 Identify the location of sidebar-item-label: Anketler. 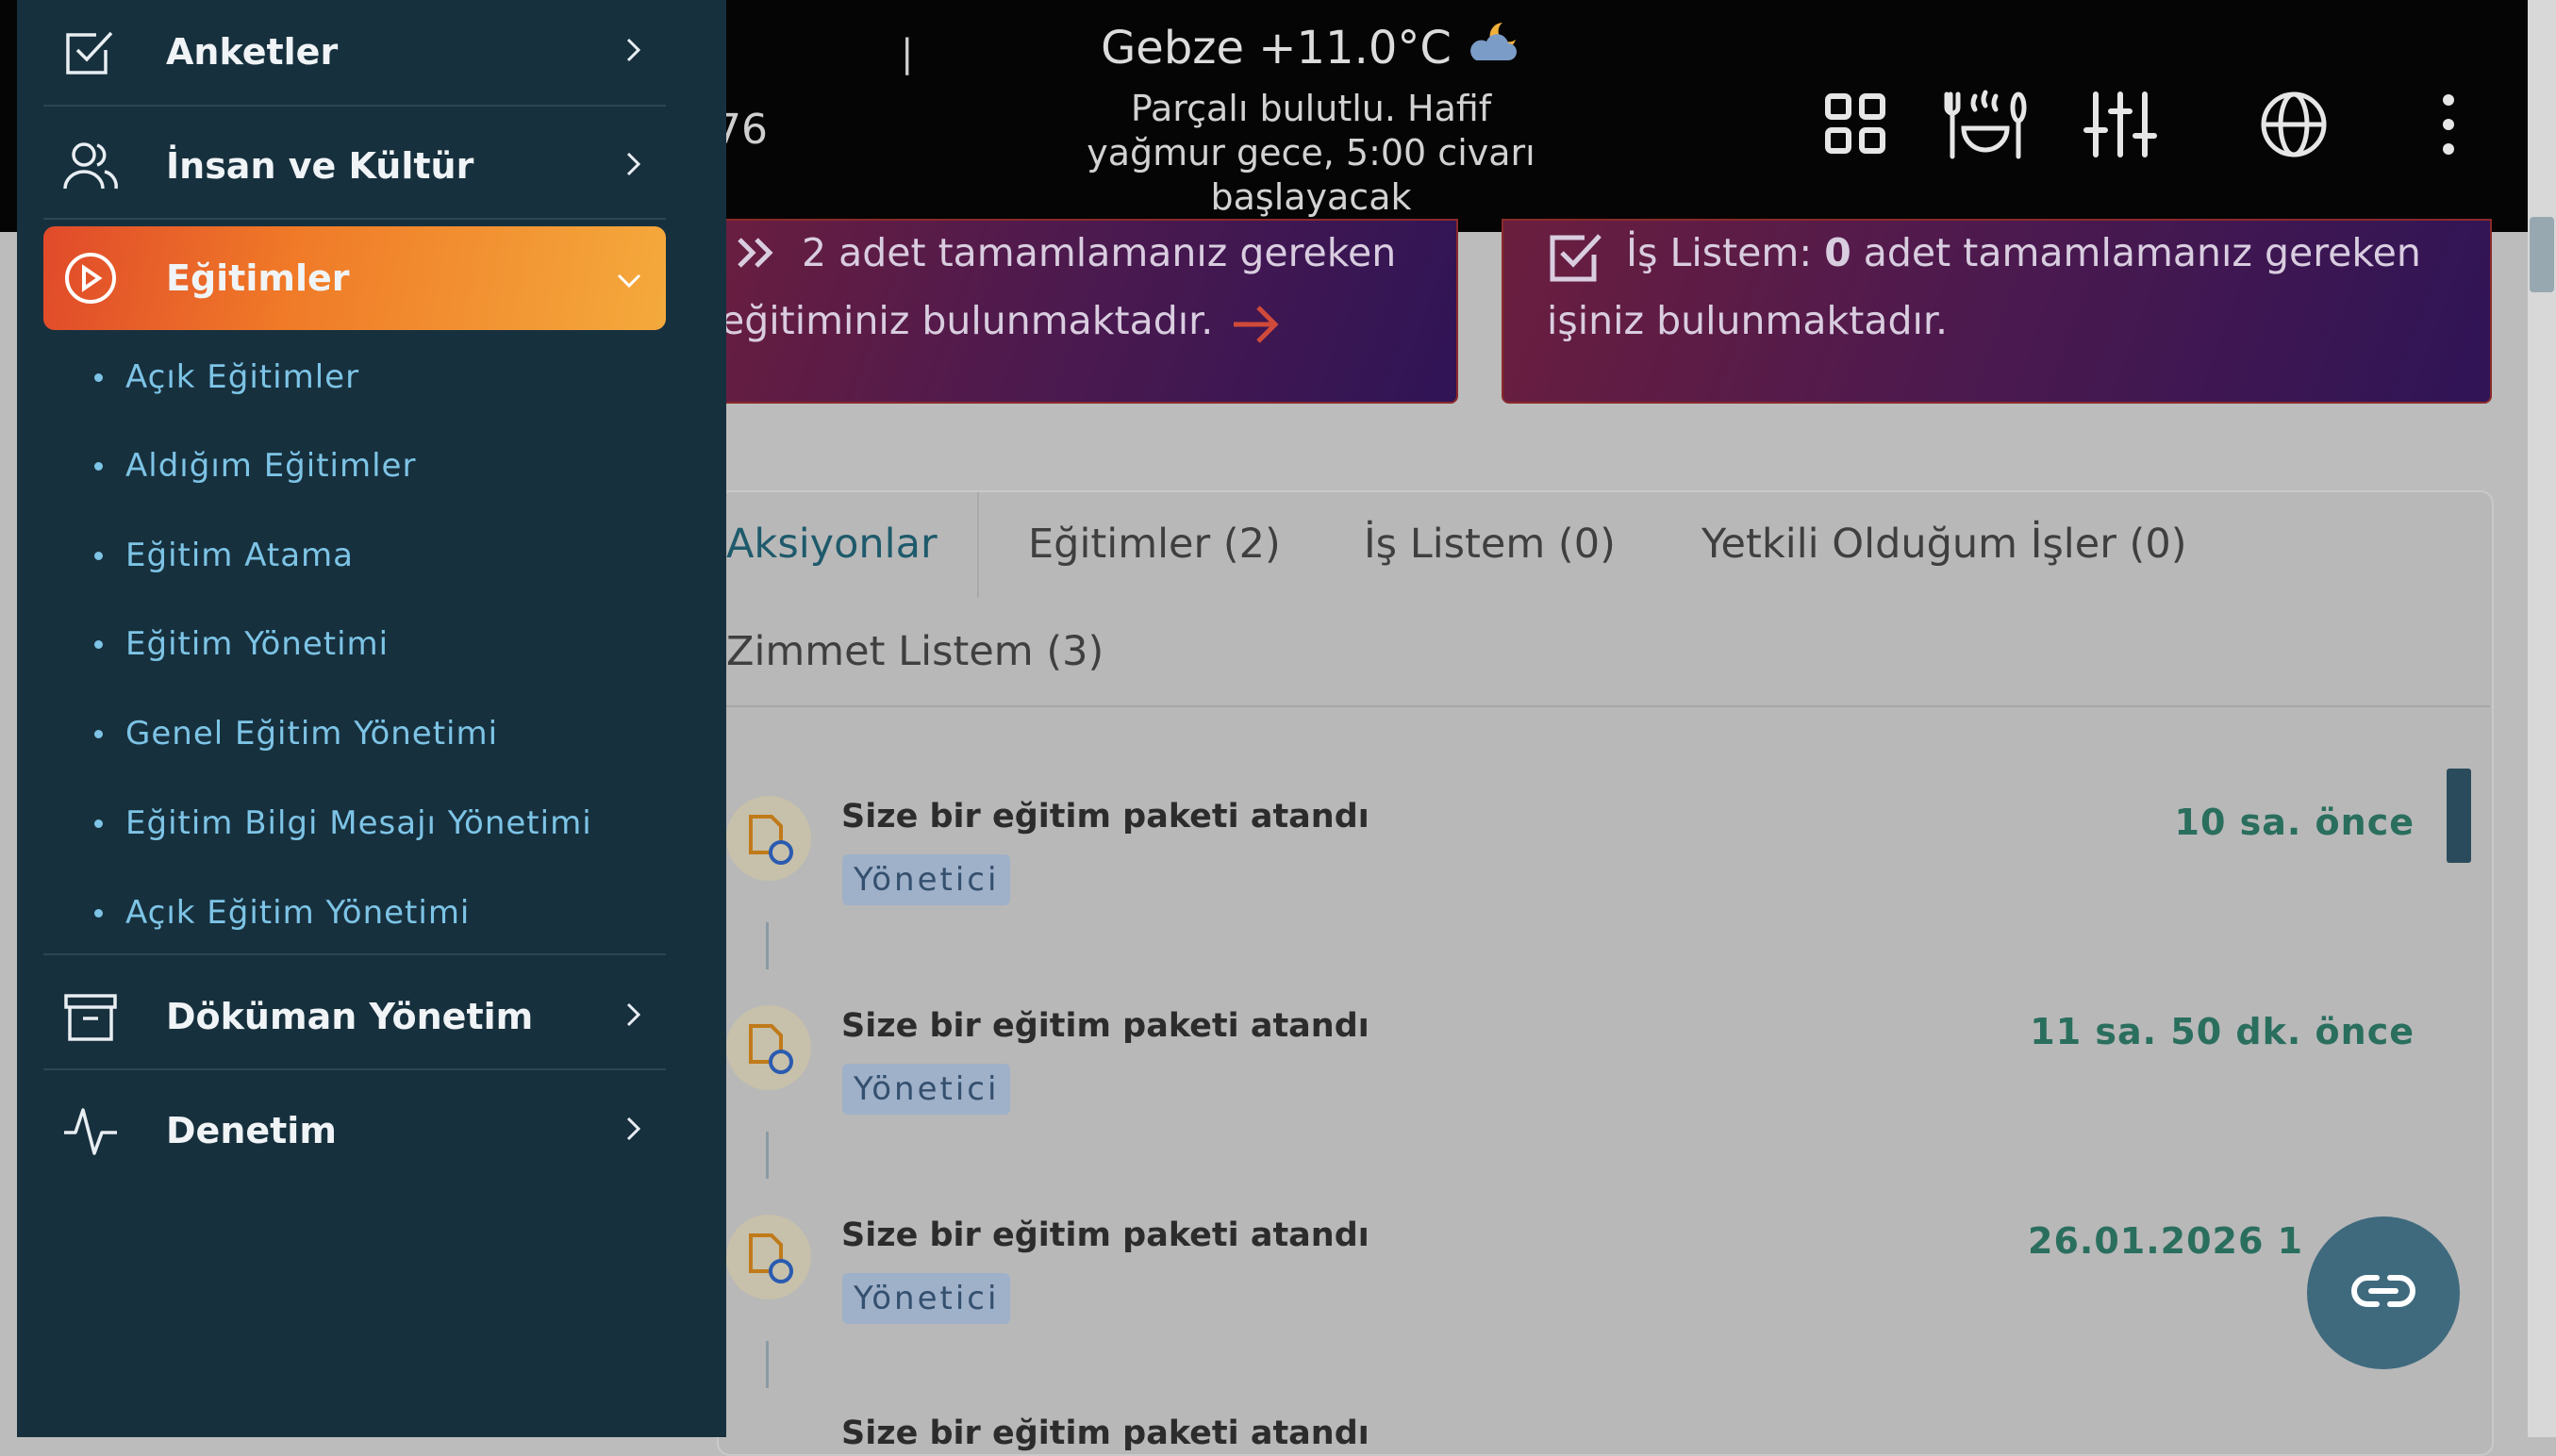
(252, 52).